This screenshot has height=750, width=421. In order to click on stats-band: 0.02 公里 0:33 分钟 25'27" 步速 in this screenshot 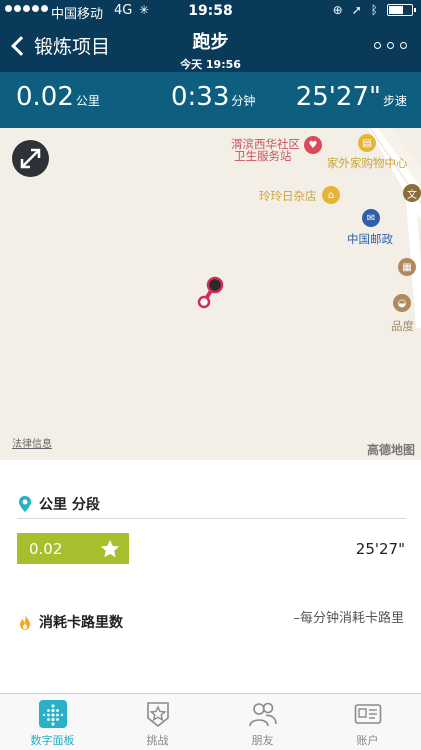, I will do `click(210, 100)`.